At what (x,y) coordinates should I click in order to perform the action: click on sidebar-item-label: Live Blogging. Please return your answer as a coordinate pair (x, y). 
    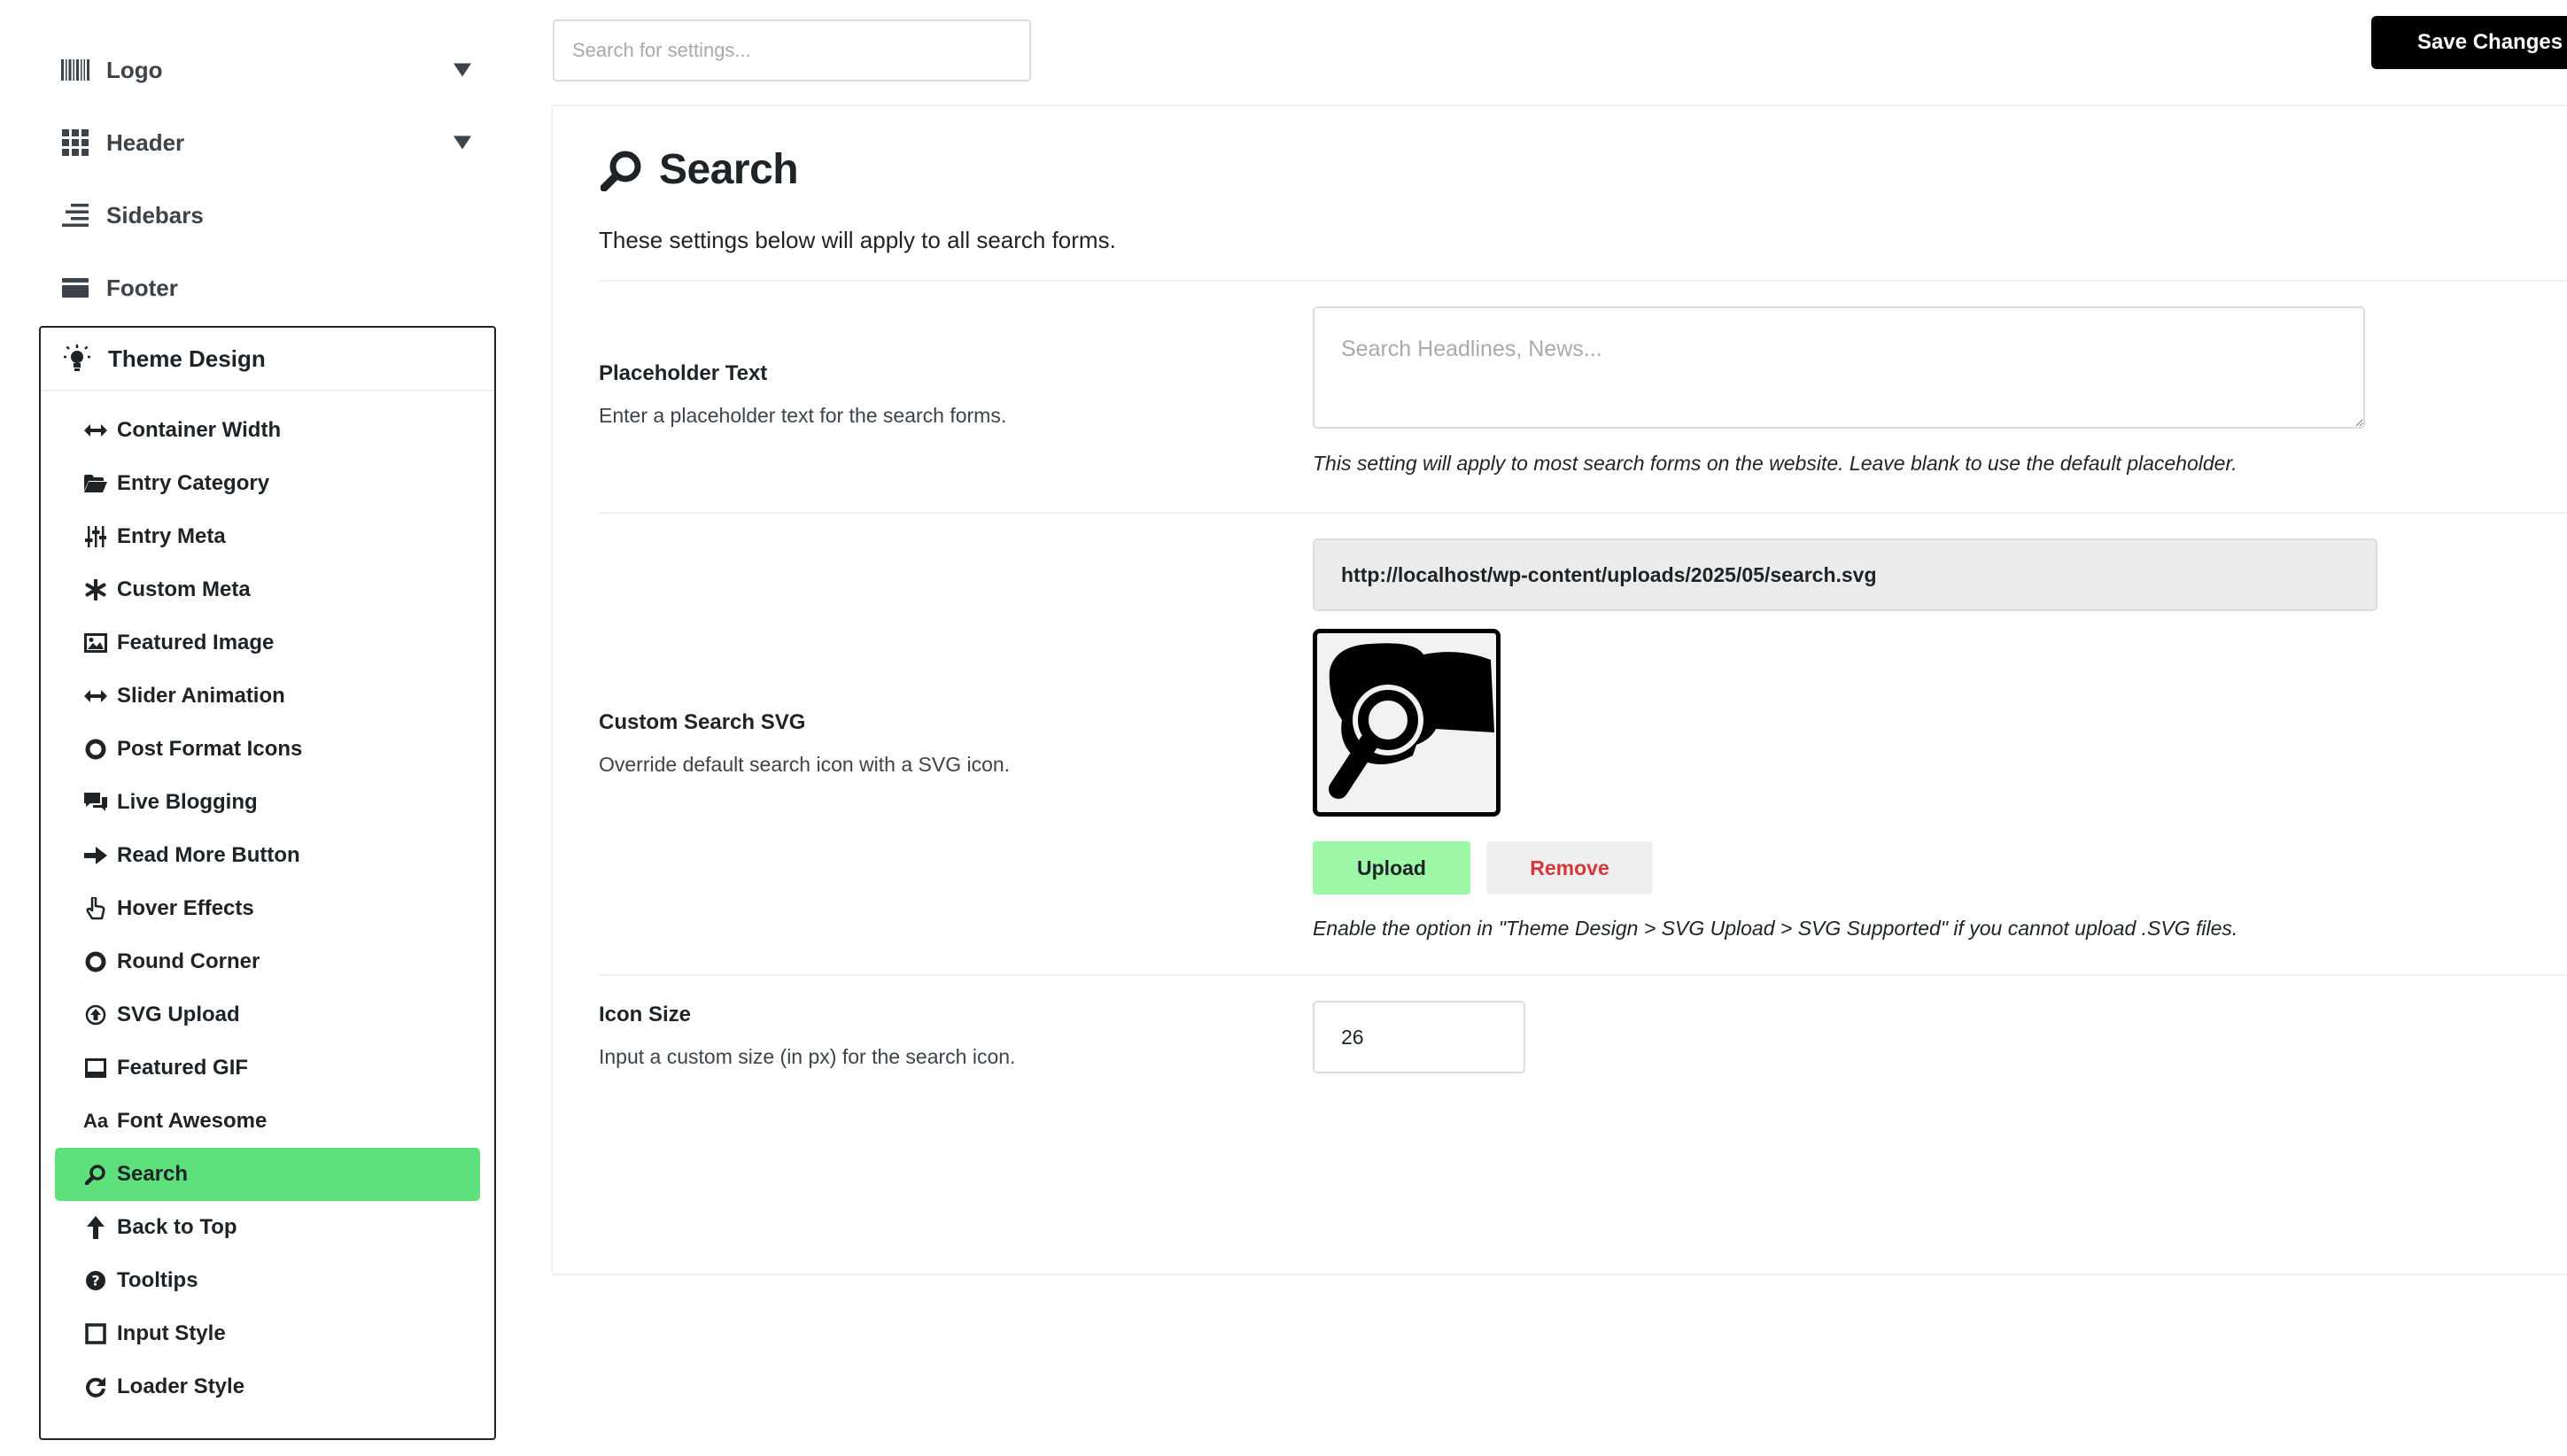
    Looking at the image, I should click on (187, 802).